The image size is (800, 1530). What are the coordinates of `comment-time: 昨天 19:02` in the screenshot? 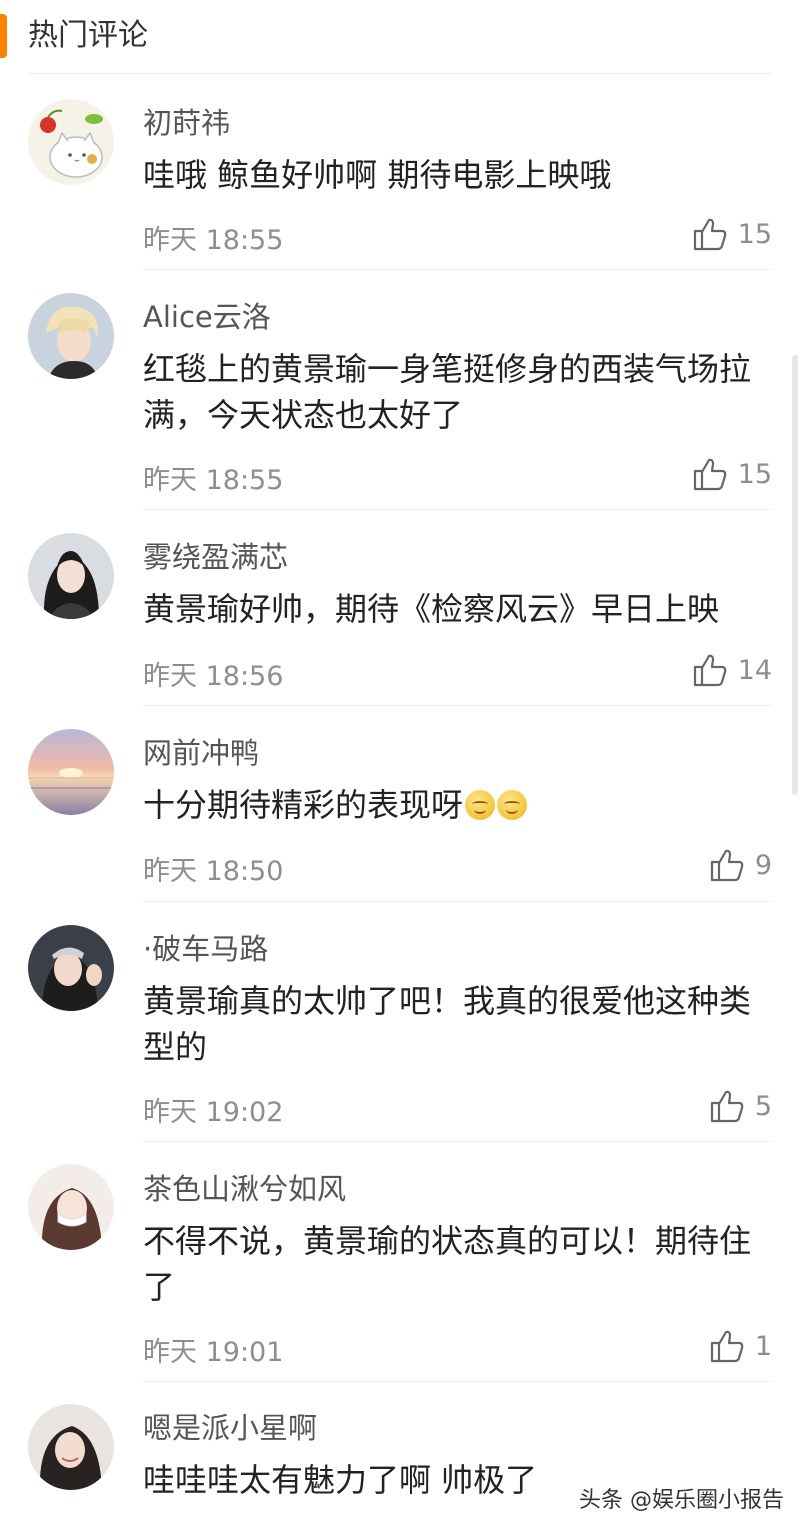 It's located at (213, 1112).